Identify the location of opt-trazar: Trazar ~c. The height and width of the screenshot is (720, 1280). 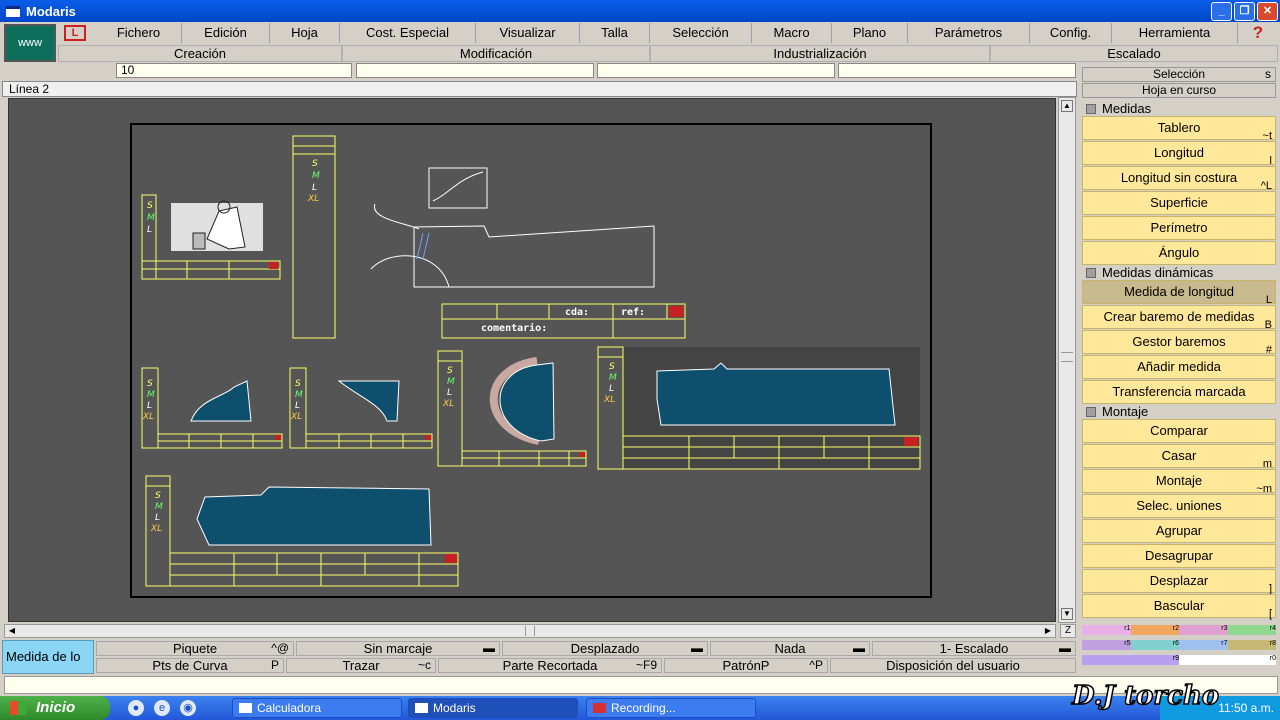
(361, 665).